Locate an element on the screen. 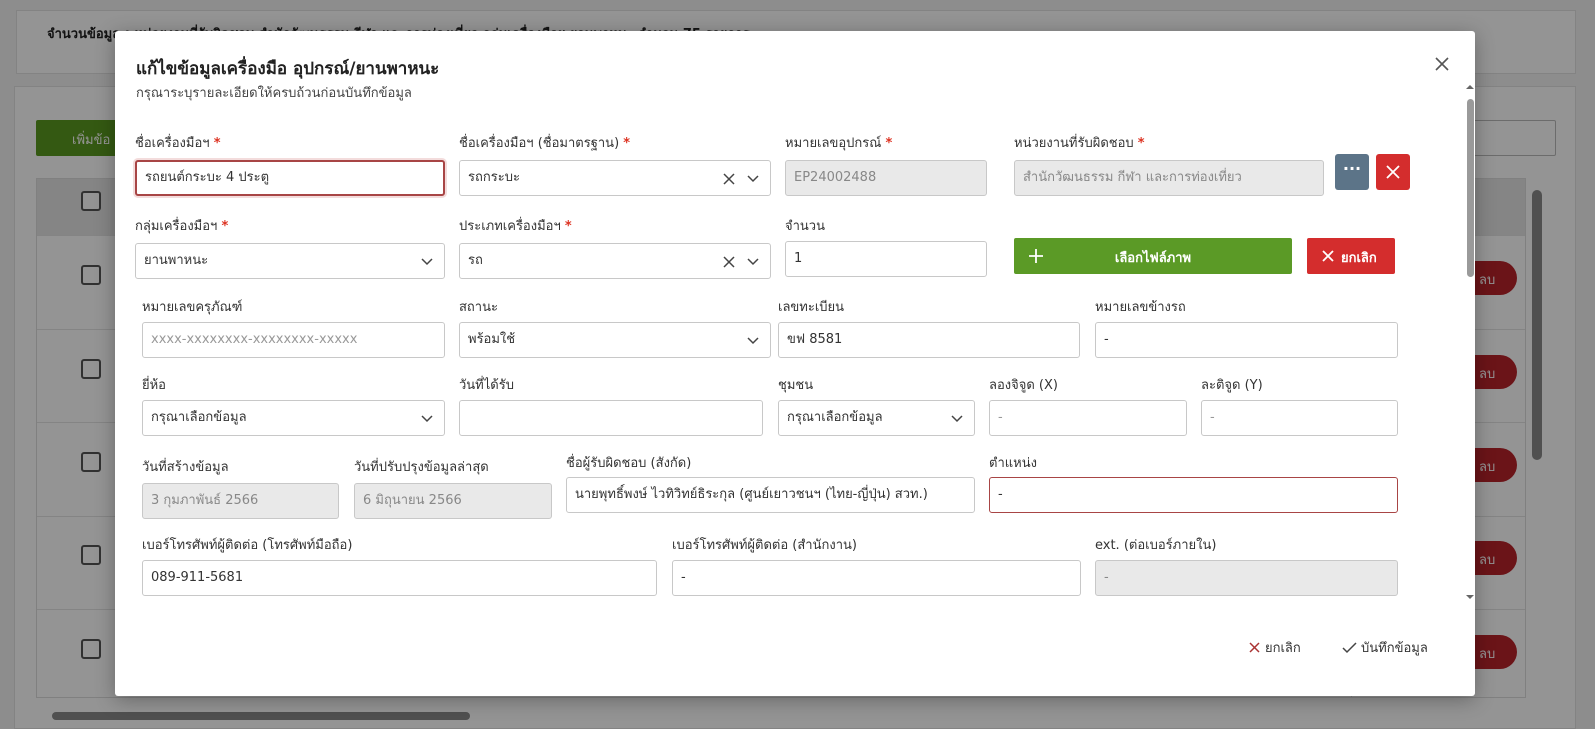  mobile-input: 089-911-5681 is located at coordinates (399, 578).